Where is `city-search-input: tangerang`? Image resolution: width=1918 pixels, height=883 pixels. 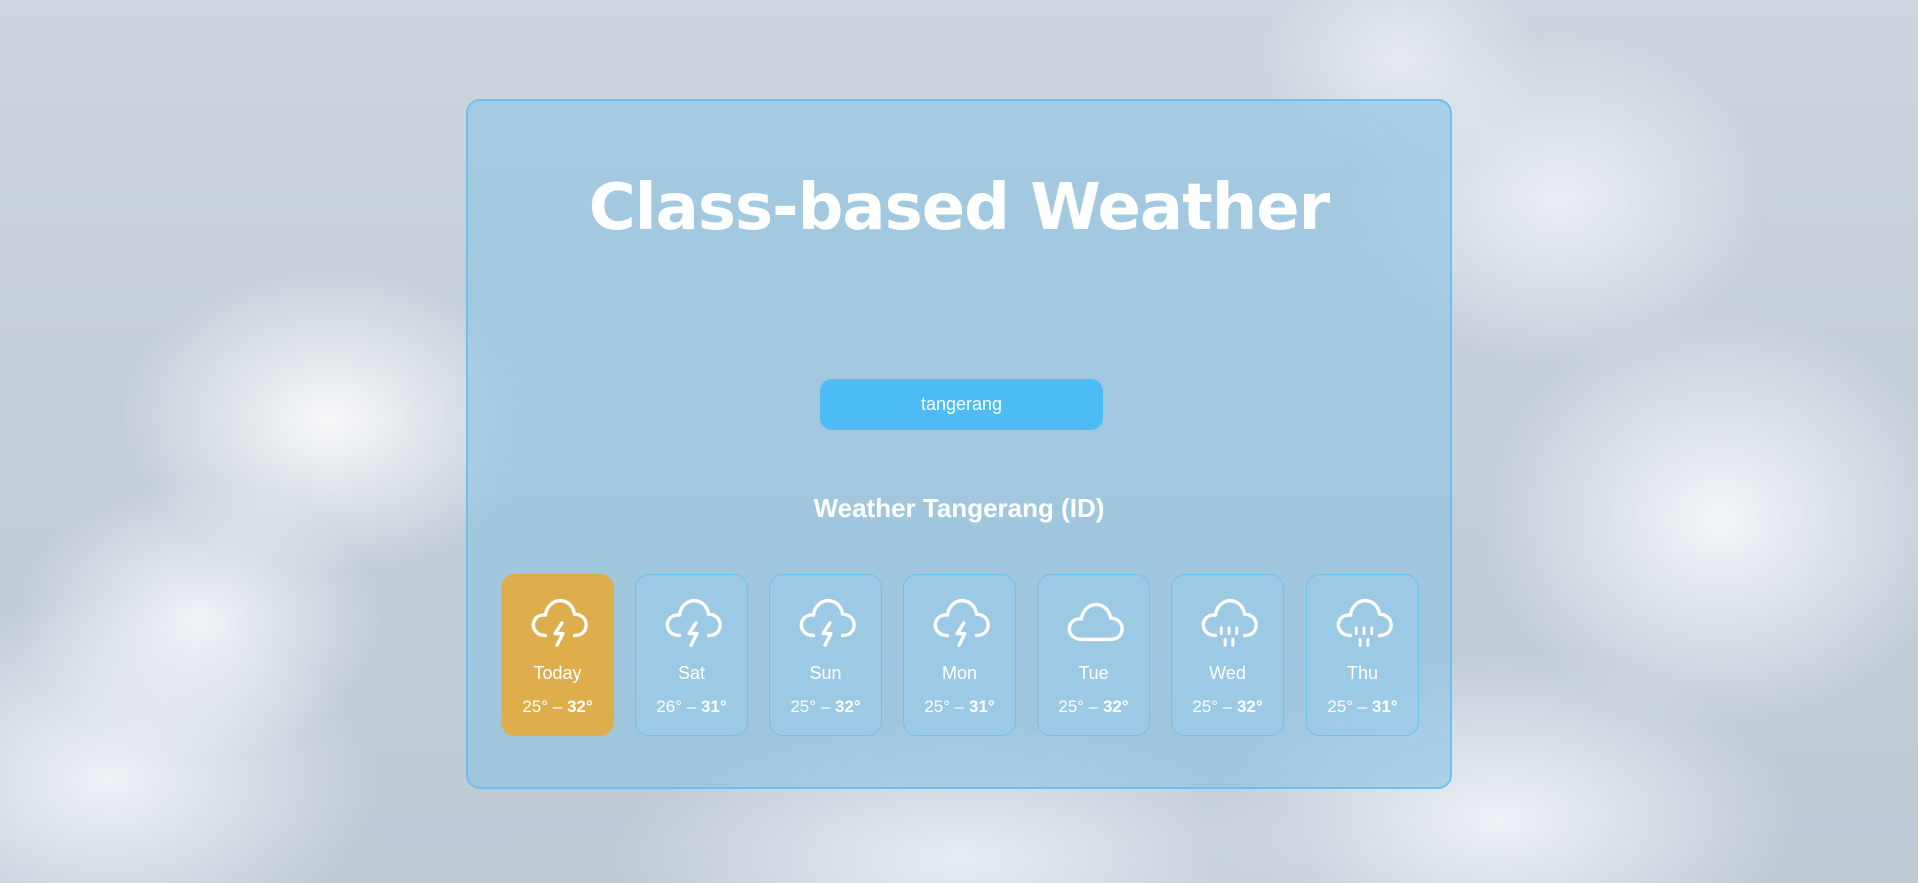
city-search-input: tangerang is located at coordinates (961, 404).